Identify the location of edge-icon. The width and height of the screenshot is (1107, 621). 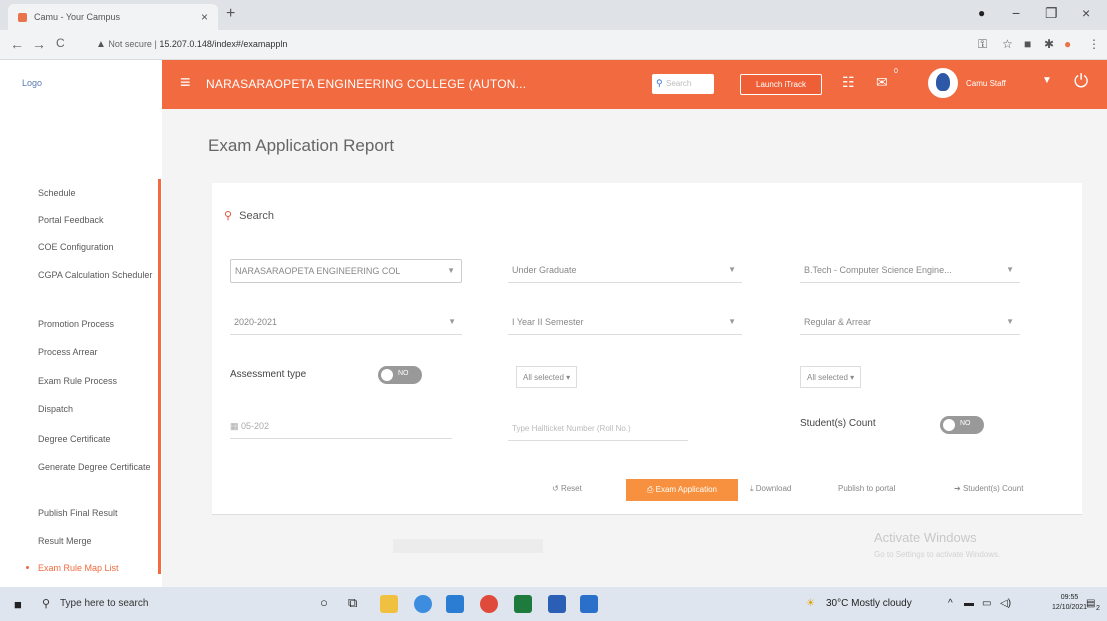
(423, 604).